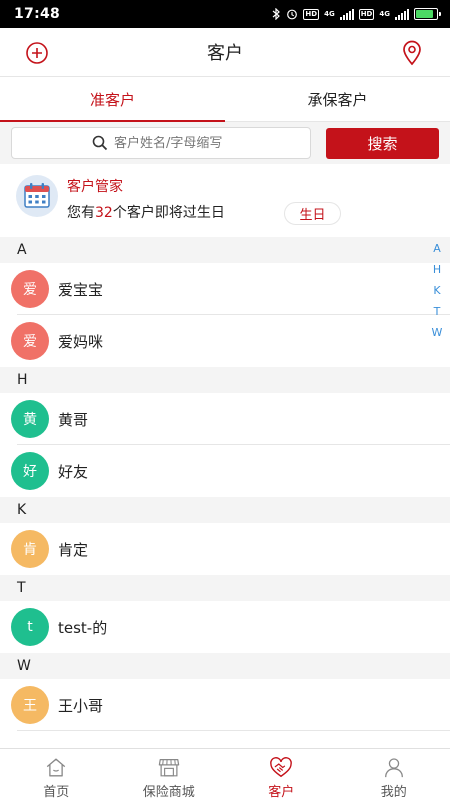 The height and width of the screenshot is (800, 450). What do you see at coordinates (225, 380) in the screenshot?
I see `section-header: H` at bounding box center [225, 380].